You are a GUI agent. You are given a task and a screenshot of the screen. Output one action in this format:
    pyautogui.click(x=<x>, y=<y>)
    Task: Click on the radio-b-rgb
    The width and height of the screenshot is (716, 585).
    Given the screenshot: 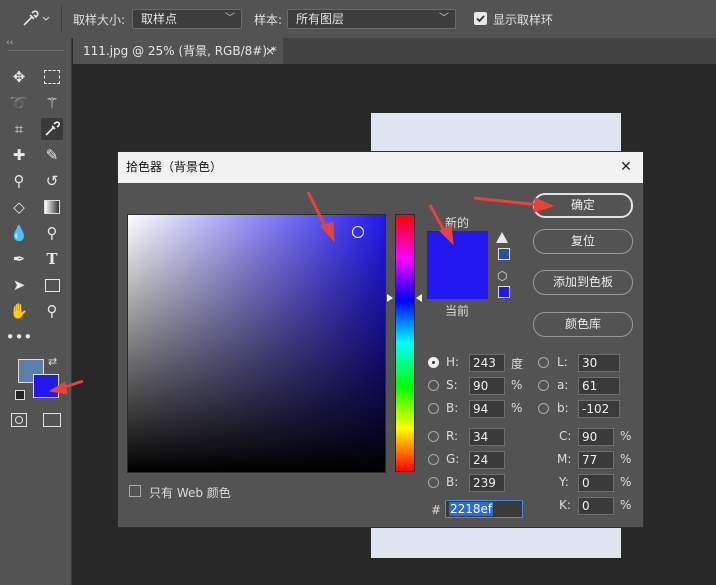 What is the action you would take?
    pyautogui.click(x=433, y=482)
    